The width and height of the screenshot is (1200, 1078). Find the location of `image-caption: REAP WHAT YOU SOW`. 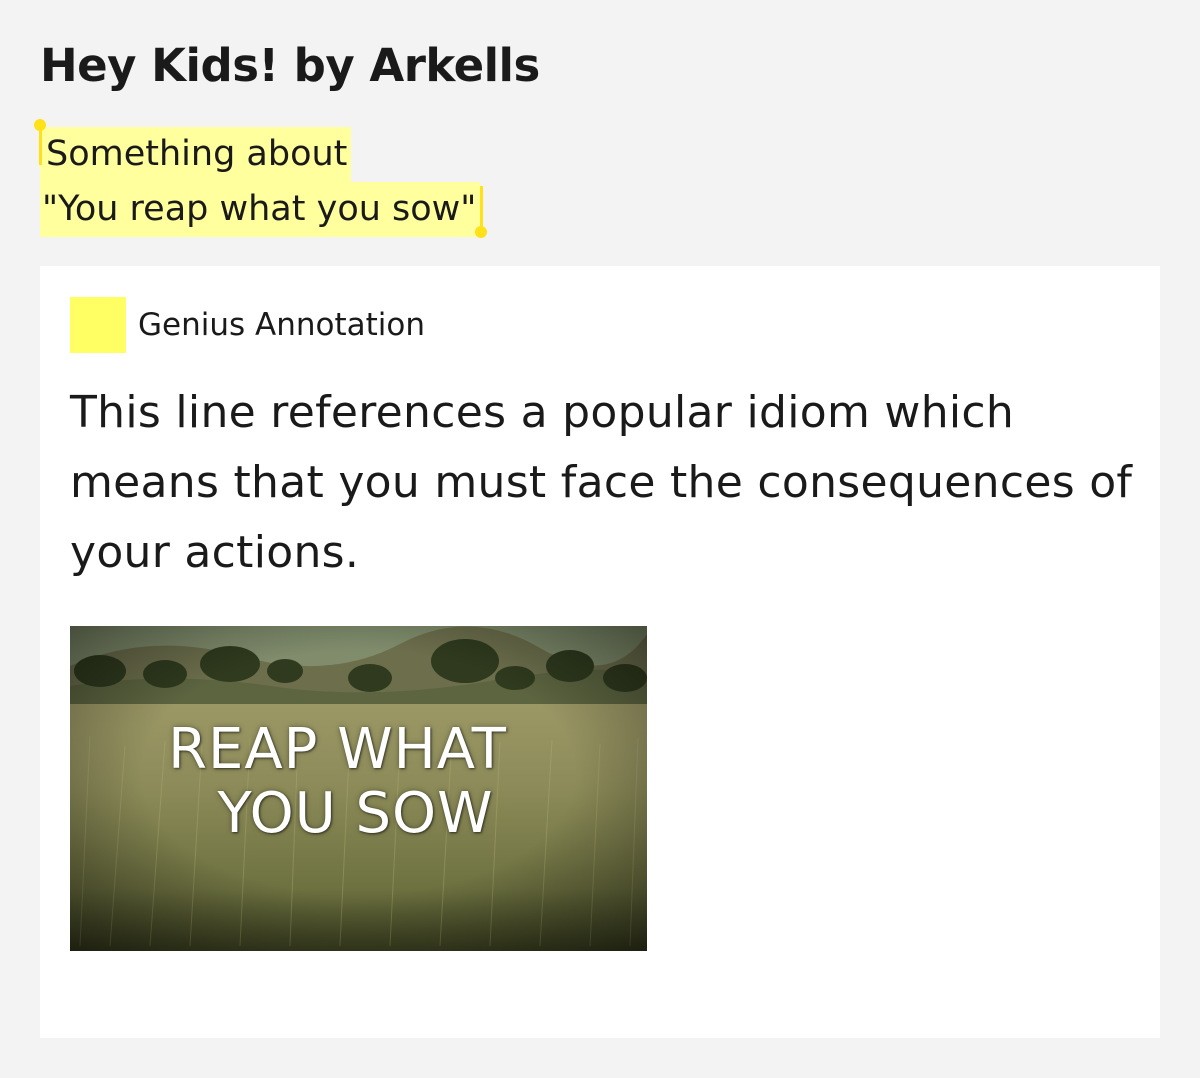

image-caption: REAP WHAT YOU SOW is located at coordinates (358, 782).